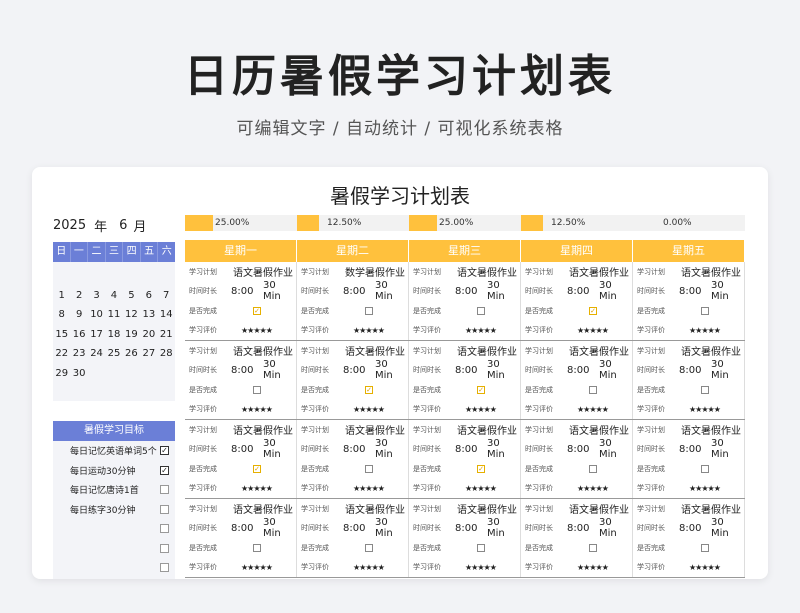 The image size is (800, 613). What do you see at coordinates (113, 354) in the screenshot?
I see `calendar-day: 25` at bounding box center [113, 354].